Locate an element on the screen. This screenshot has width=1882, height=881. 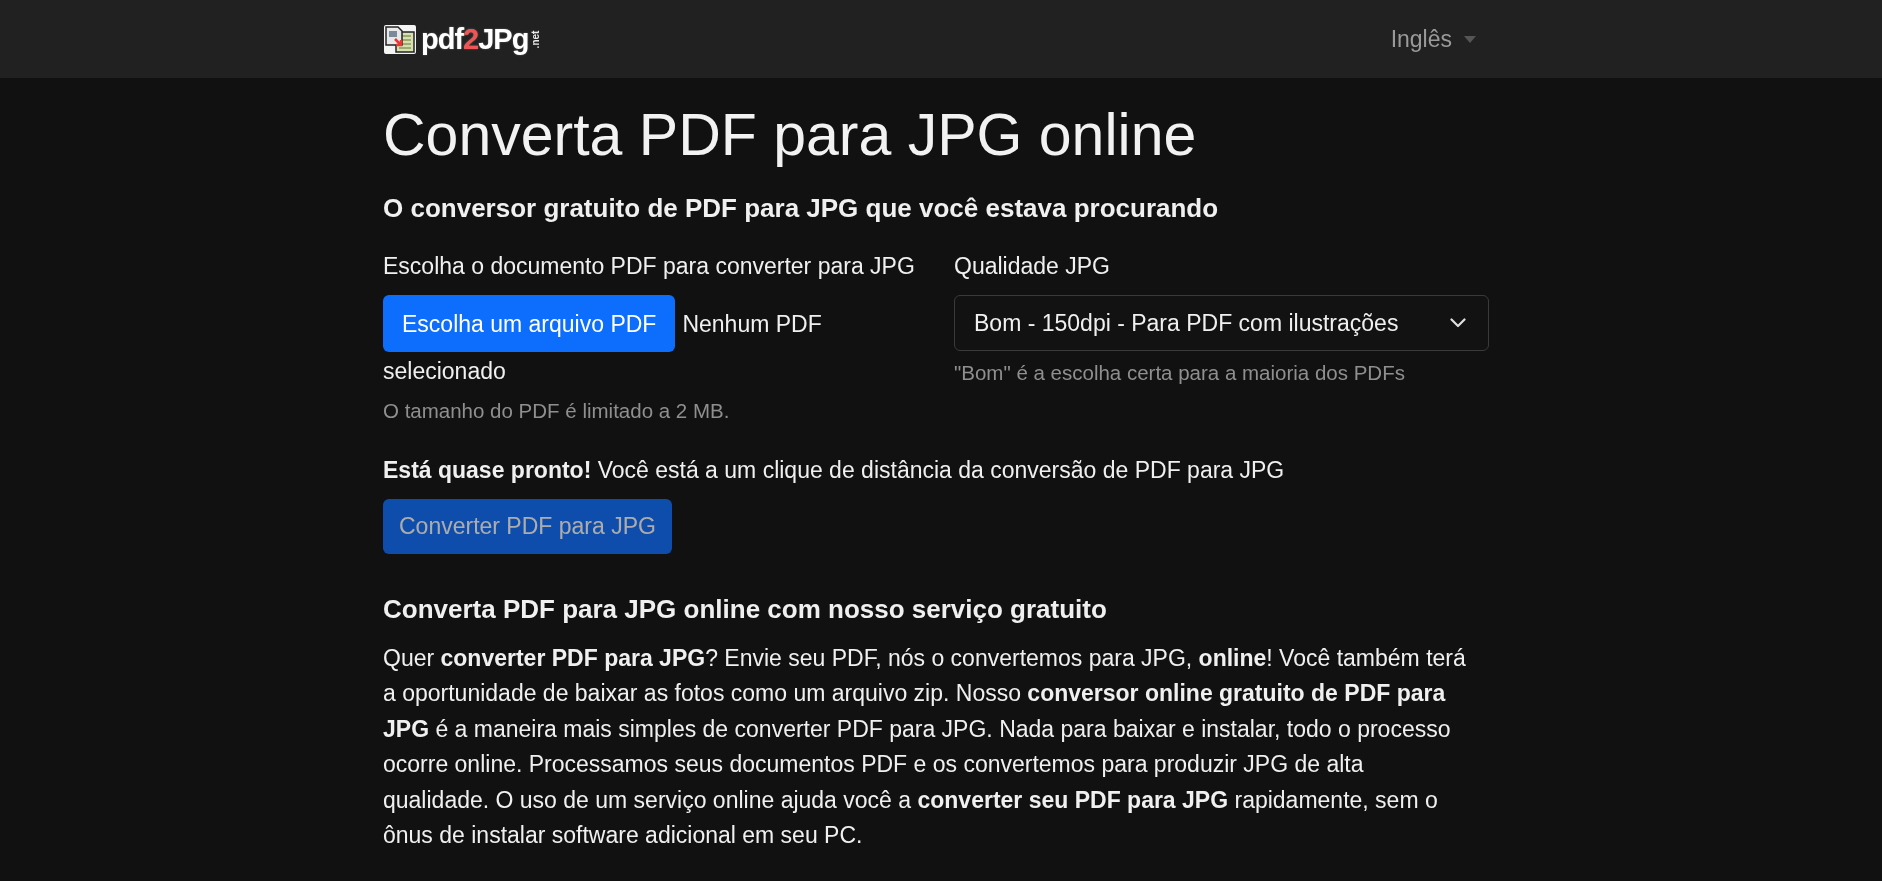
page-subtitle: O conversor gratuito de PDF para JPG que você estava procurando is located at coordinates (801, 208).